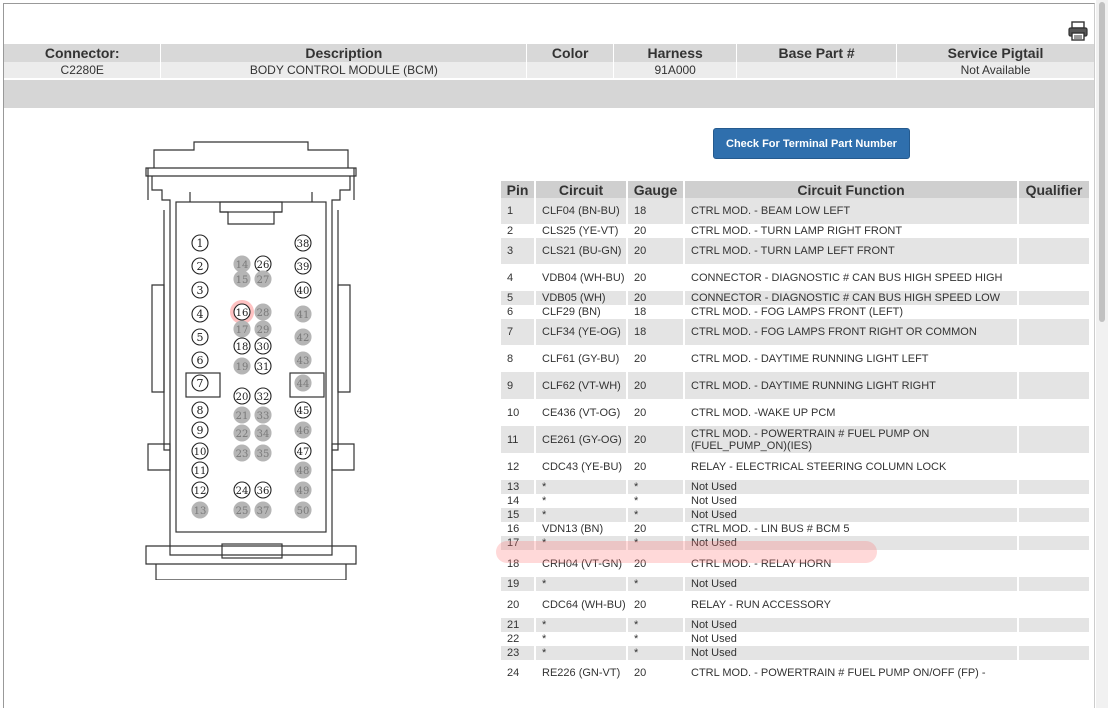 This screenshot has width=1108, height=708. I want to click on pin-row: 21 * * Not Used, so click(796, 625).